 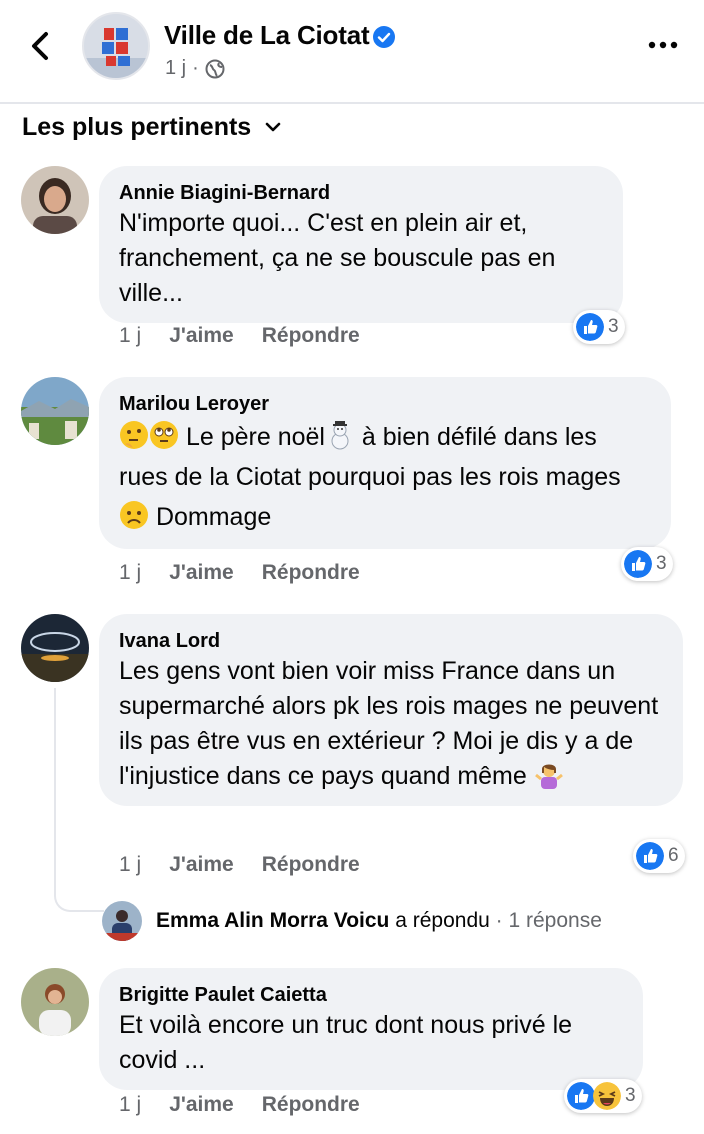 What do you see at coordinates (137, 126) in the screenshot?
I see `sort-label: Les plus pertinents` at bounding box center [137, 126].